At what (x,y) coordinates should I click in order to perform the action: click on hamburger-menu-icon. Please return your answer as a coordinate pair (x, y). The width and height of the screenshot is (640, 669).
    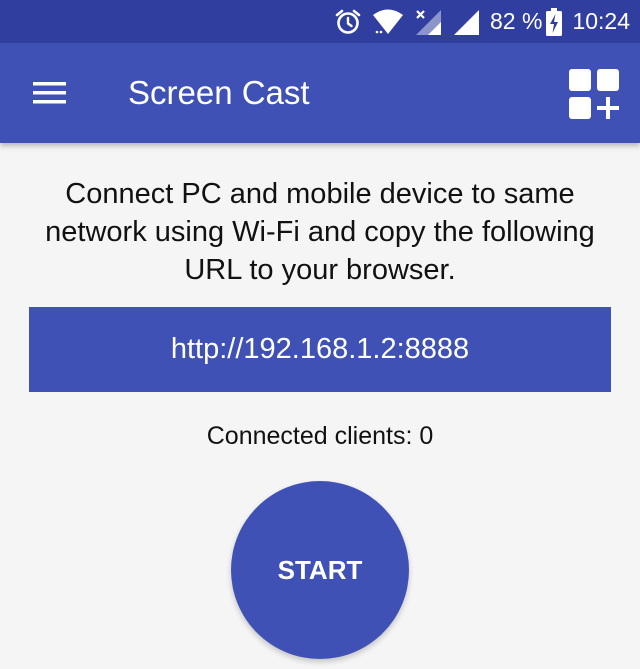
    Looking at the image, I should click on (49, 93).